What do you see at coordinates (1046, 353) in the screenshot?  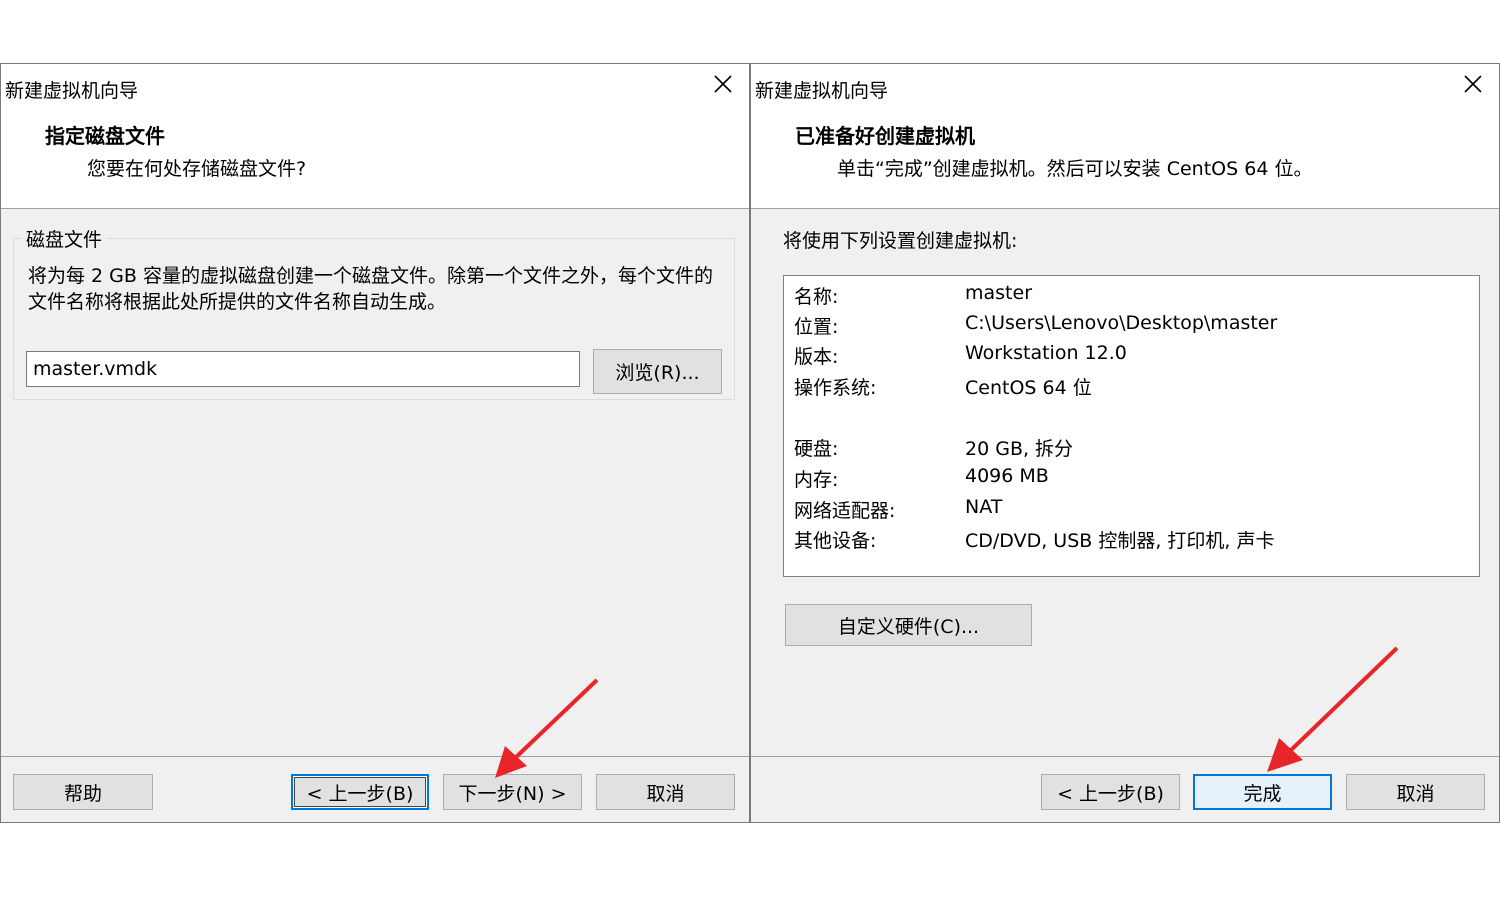 I see `summary-value: Workstation 12.0` at bounding box center [1046, 353].